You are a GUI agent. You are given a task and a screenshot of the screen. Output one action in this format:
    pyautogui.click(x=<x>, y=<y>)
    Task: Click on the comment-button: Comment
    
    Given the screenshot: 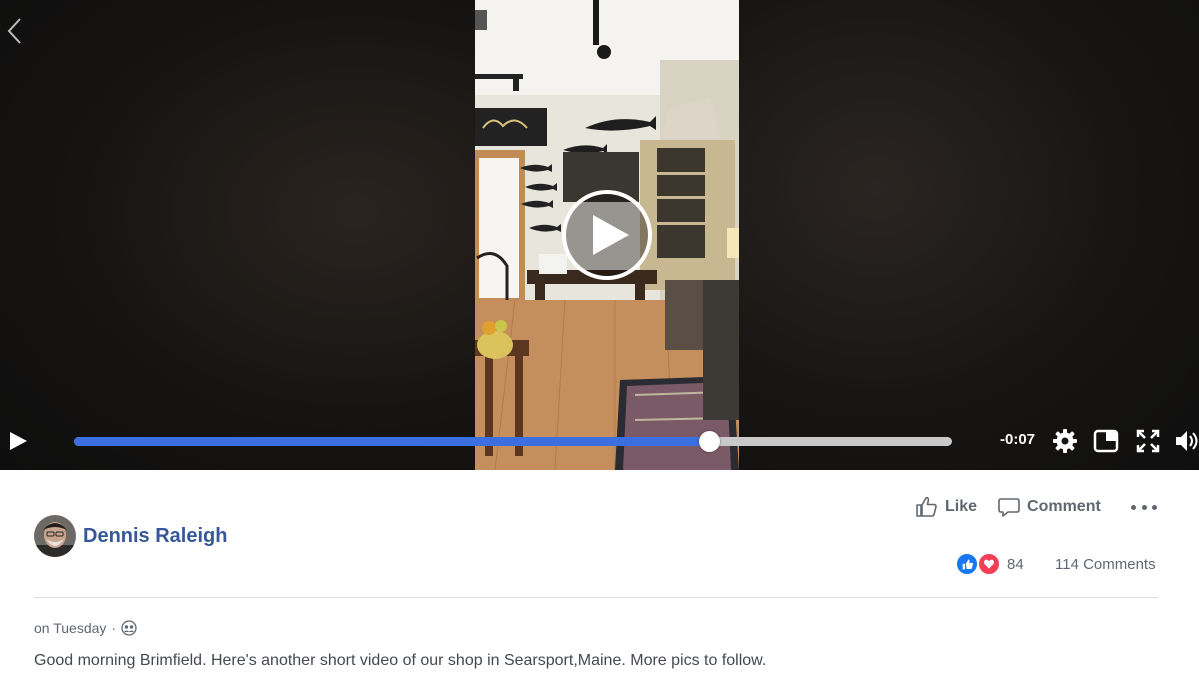 What is the action you would take?
    pyautogui.click(x=1049, y=507)
    